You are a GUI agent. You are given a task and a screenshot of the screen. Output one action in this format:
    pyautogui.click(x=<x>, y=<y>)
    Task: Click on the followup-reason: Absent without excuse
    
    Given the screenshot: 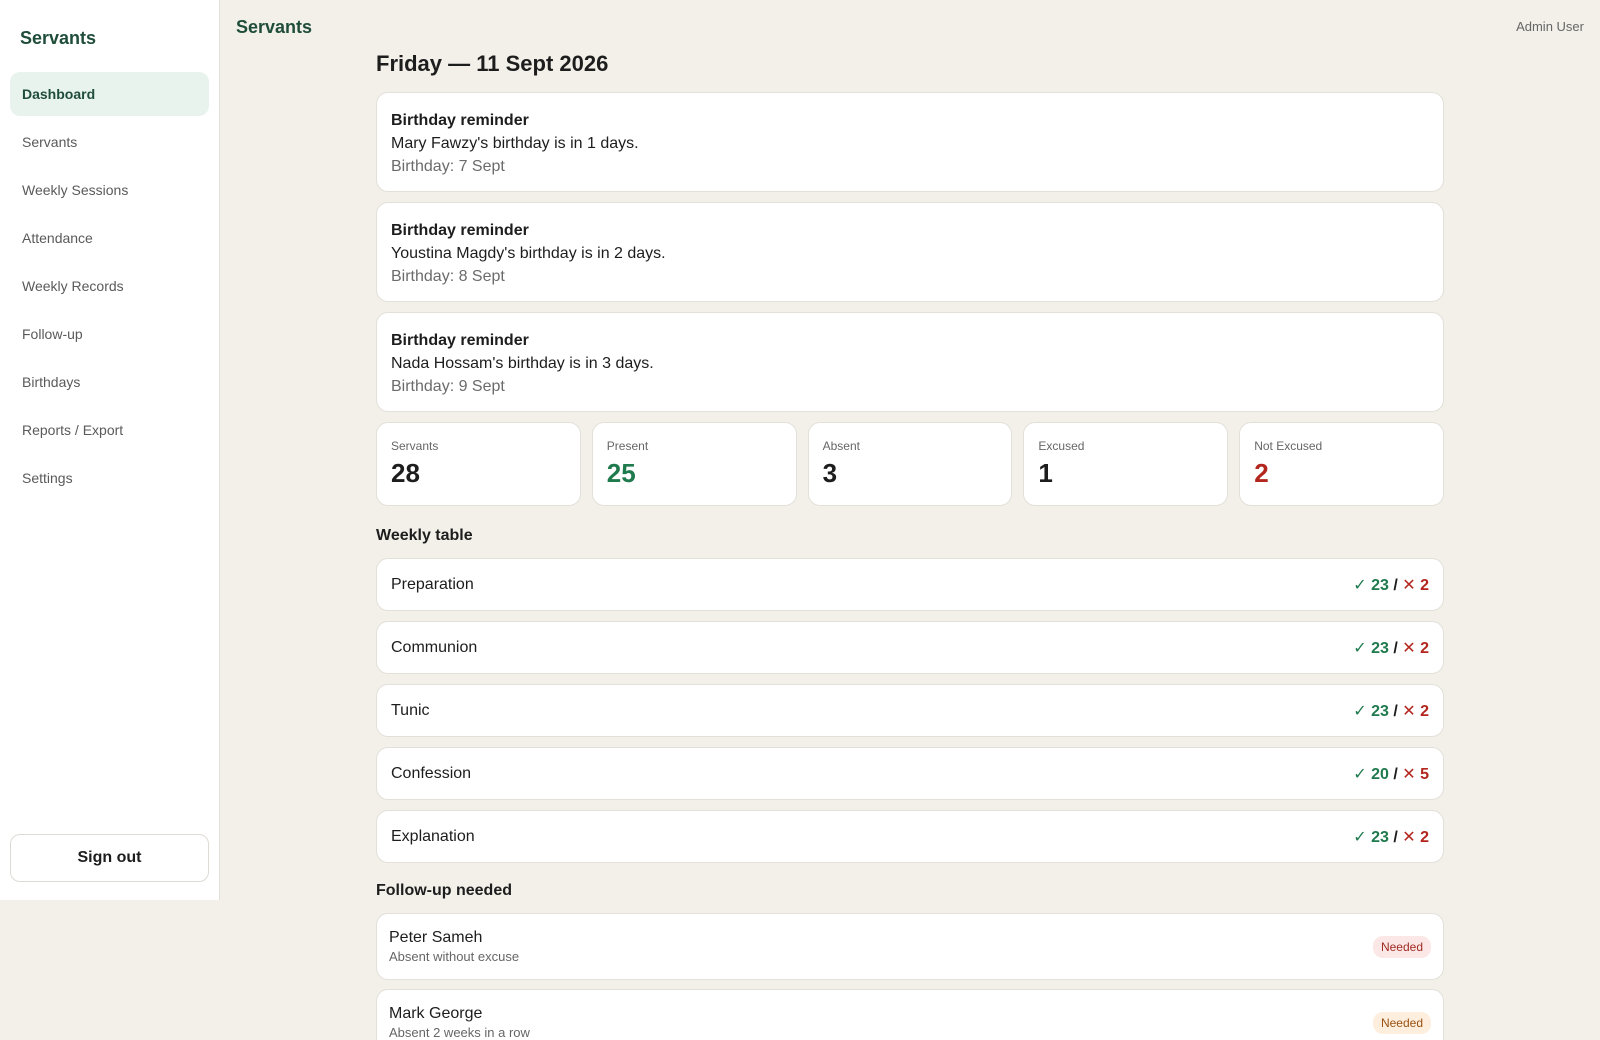 What is the action you would take?
    pyautogui.click(x=454, y=956)
    